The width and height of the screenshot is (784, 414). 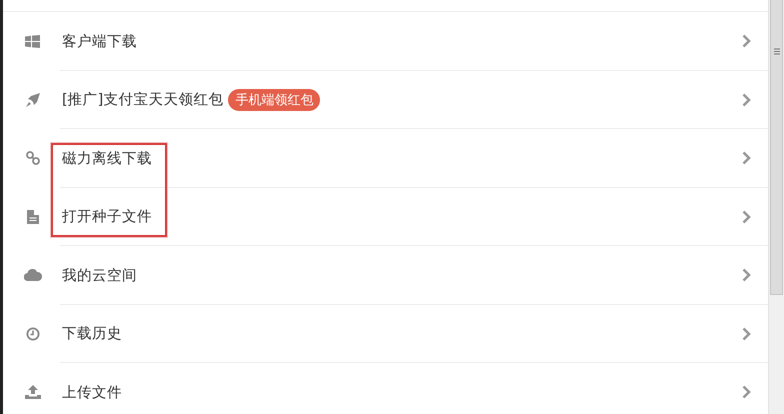 What do you see at coordinates (99, 41) in the screenshot?
I see `item-label: 客户端下载` at bounding box center [99, 41].